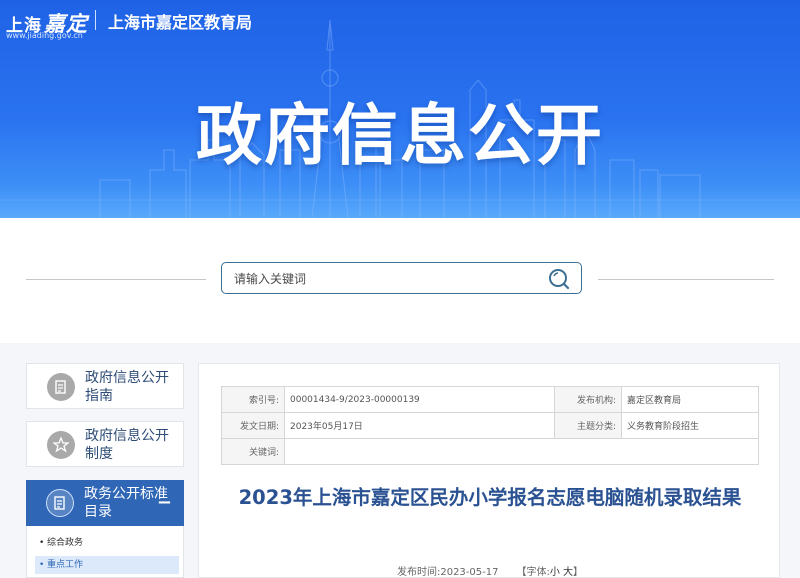 The height and width of the screenshot is (578, 800). I want to click on sidebar-item-label: 政府信息公开指南, so click(127, 387).